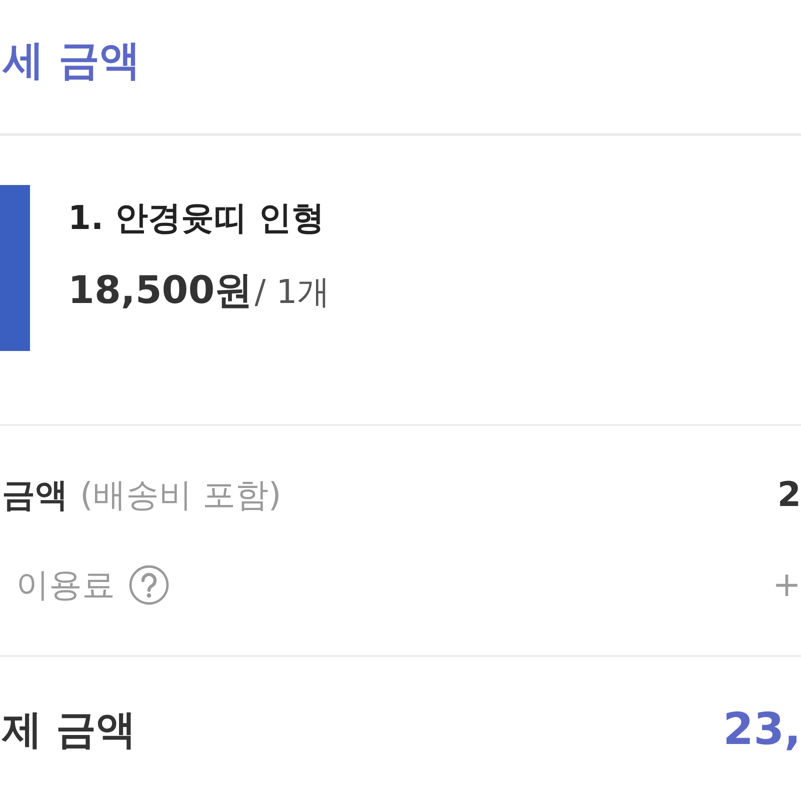  What do you see at coordinates (35, 495) in the screenshot?
I see `summary-label: 금액` at bounding box center [35, 495].